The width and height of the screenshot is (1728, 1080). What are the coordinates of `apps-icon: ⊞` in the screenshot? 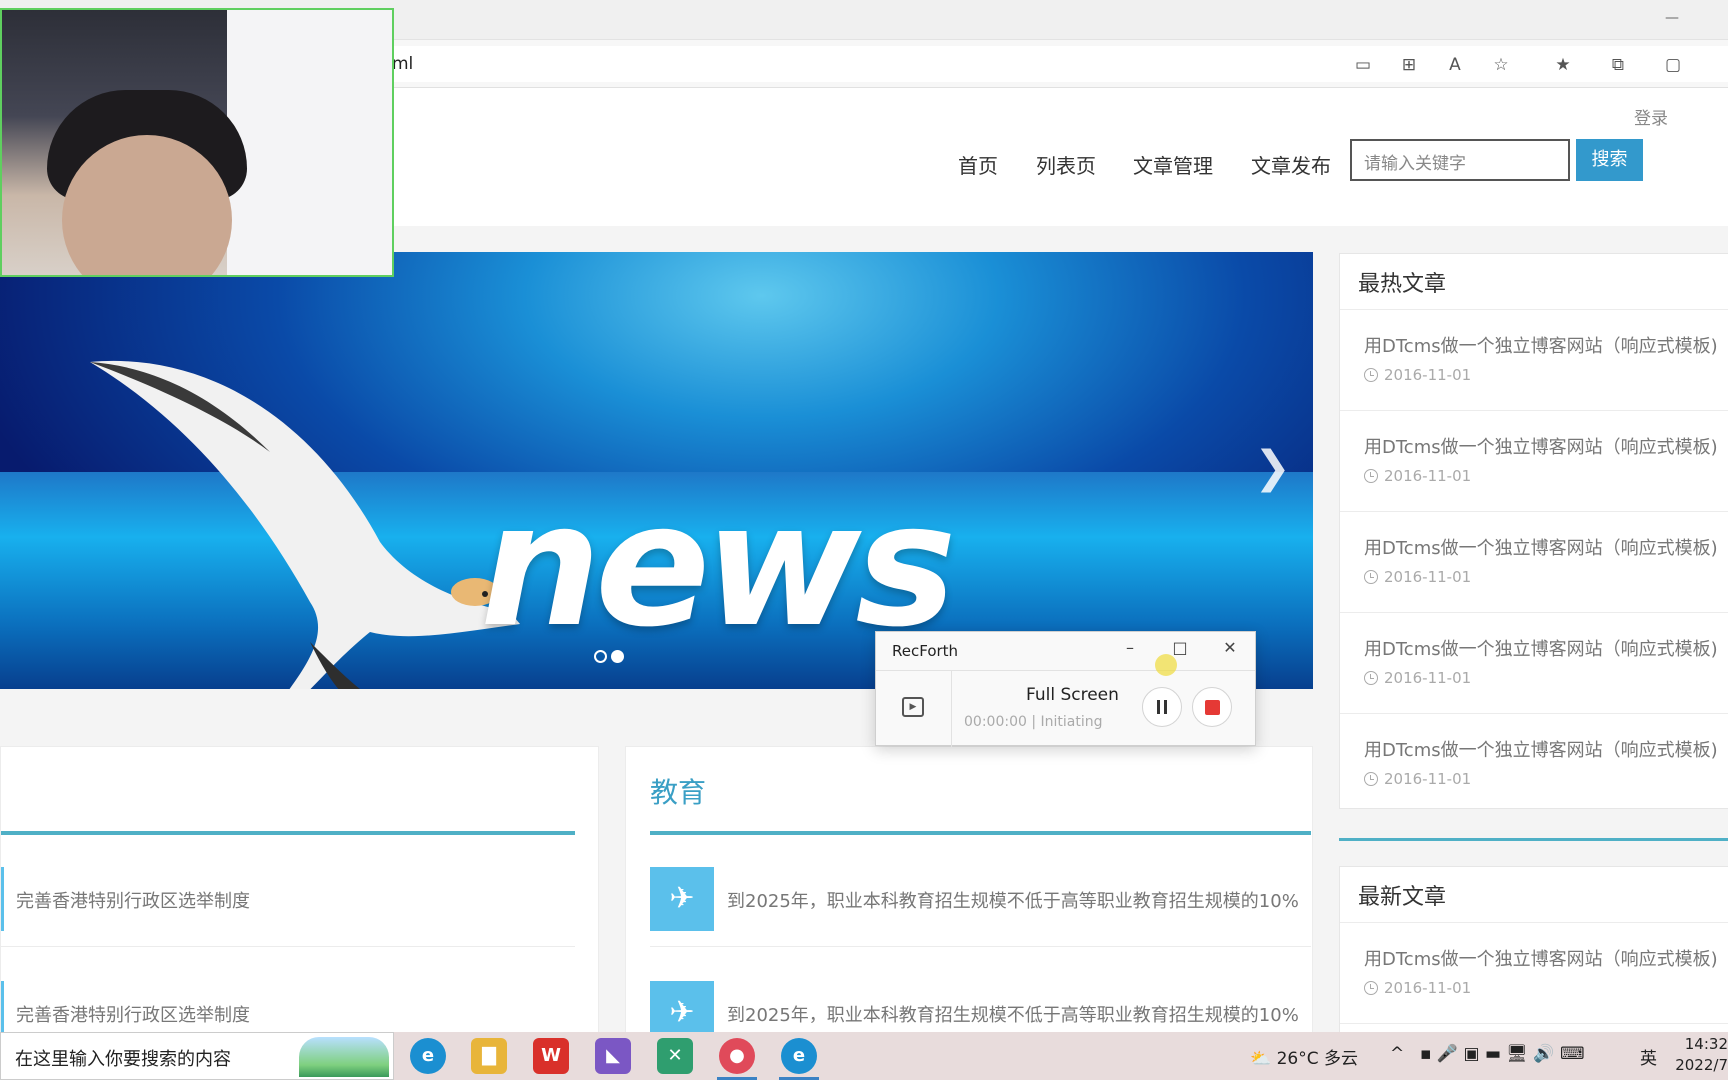 It's located at (1409, 65).